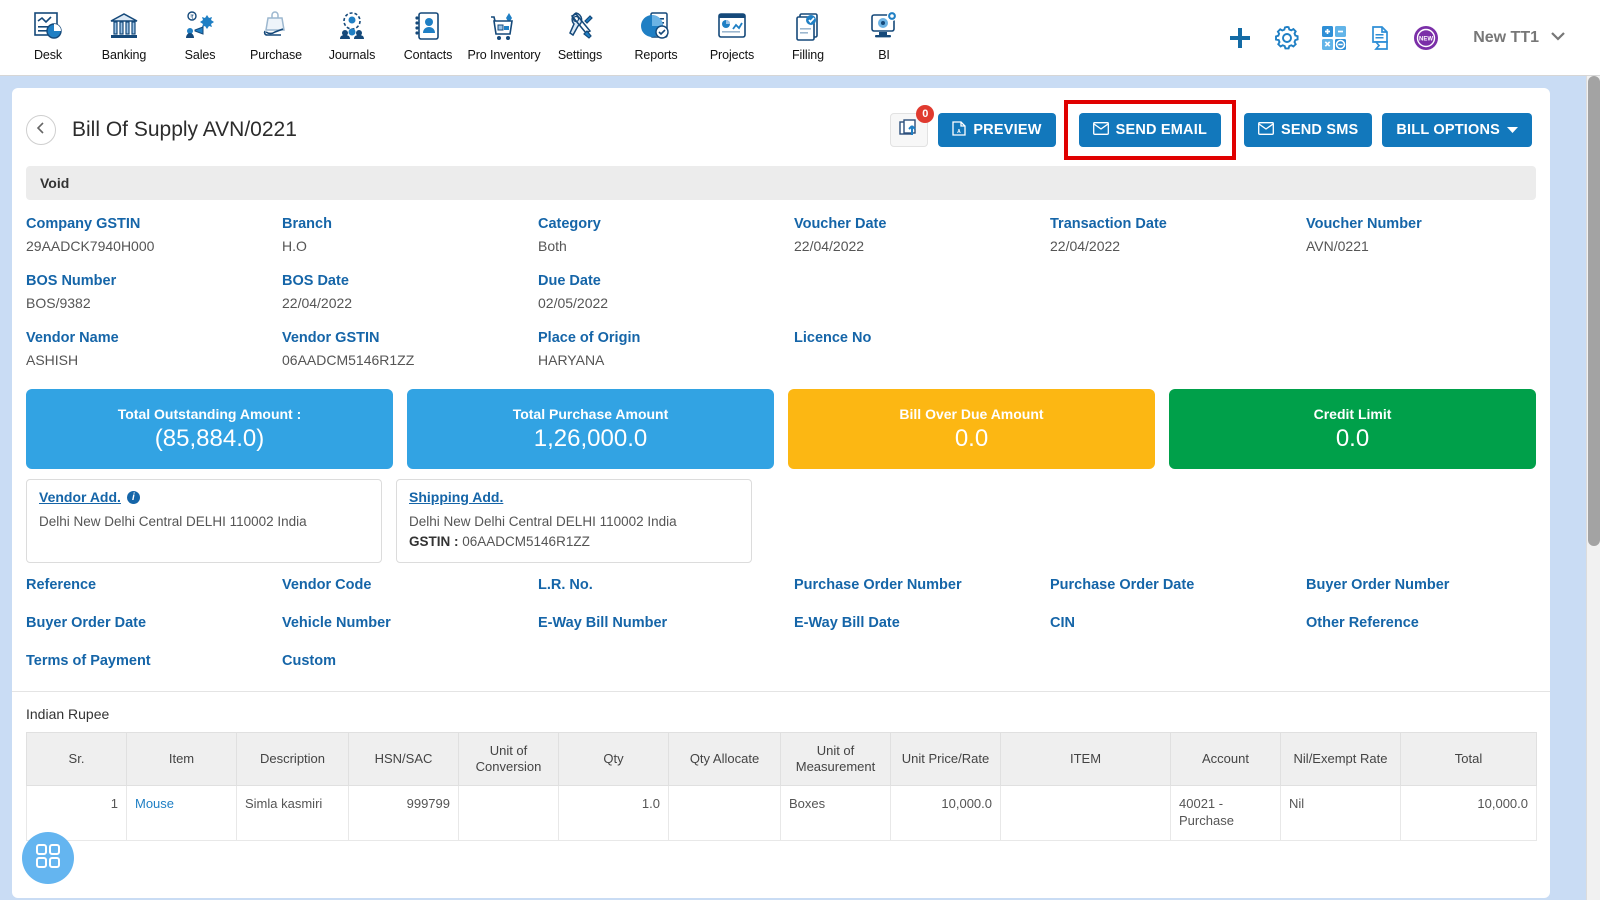  I want to click on th-unit-price-rate: Unit Price/Rate, so click(945, 758).